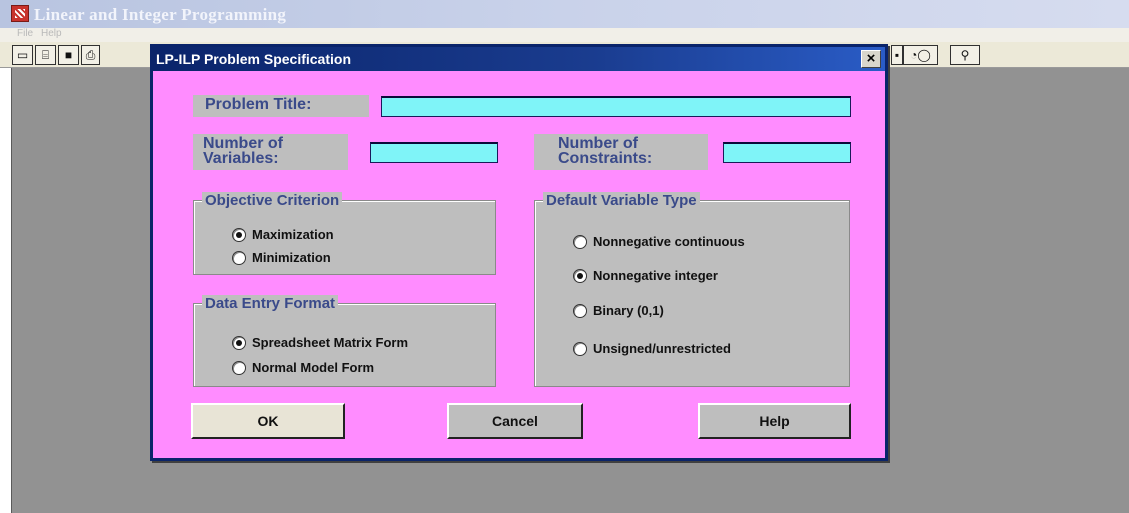 This screenshot has width=1129, height=513. I want to click on menu-bar: File Help, so click(564, 35).